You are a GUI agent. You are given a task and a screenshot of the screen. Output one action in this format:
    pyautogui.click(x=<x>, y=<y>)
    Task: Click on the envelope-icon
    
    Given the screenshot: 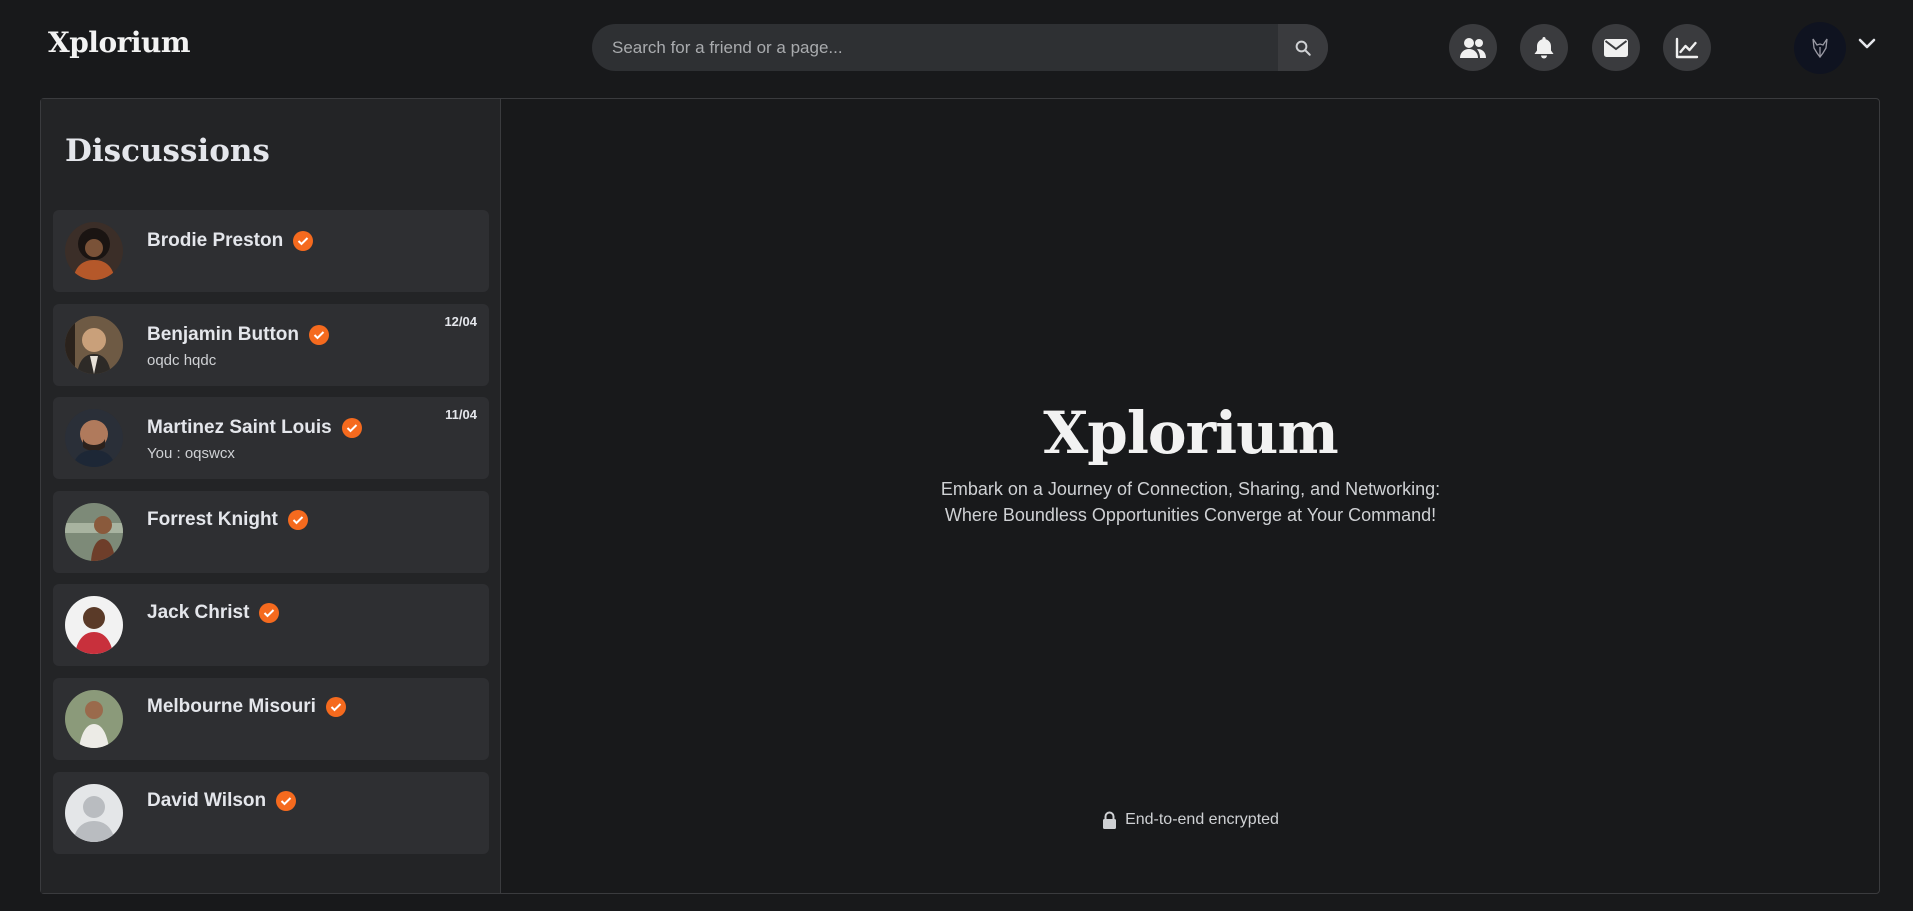 What is the action you would take?
    pyautogui.click(x=1616, y=47)
    